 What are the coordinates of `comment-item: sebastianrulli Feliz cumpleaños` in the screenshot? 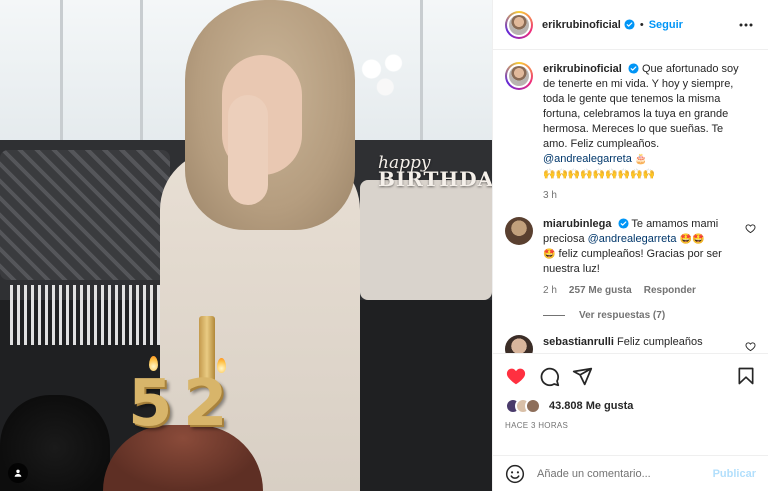 It's located at (630, 344).